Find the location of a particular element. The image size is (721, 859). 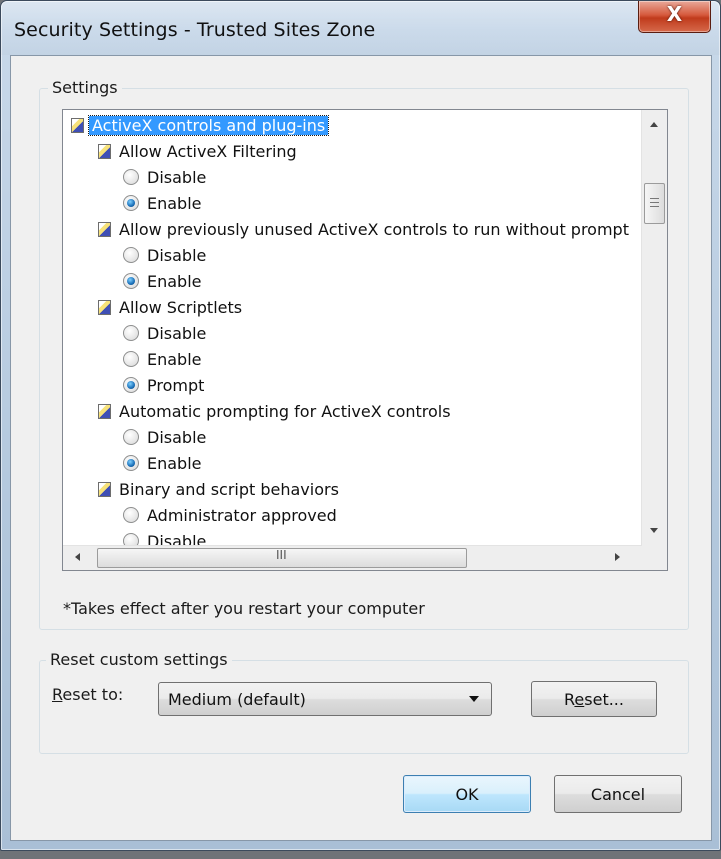

tree-item-label: Automatic prompting for ActiveX controls is located at coordinates (285, 411).